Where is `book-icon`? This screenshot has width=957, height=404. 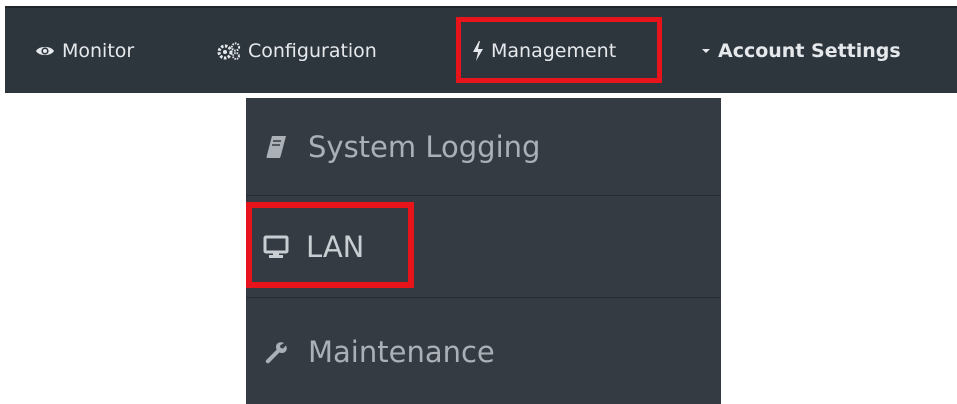
book-icon is located at coordinates (276, 147).